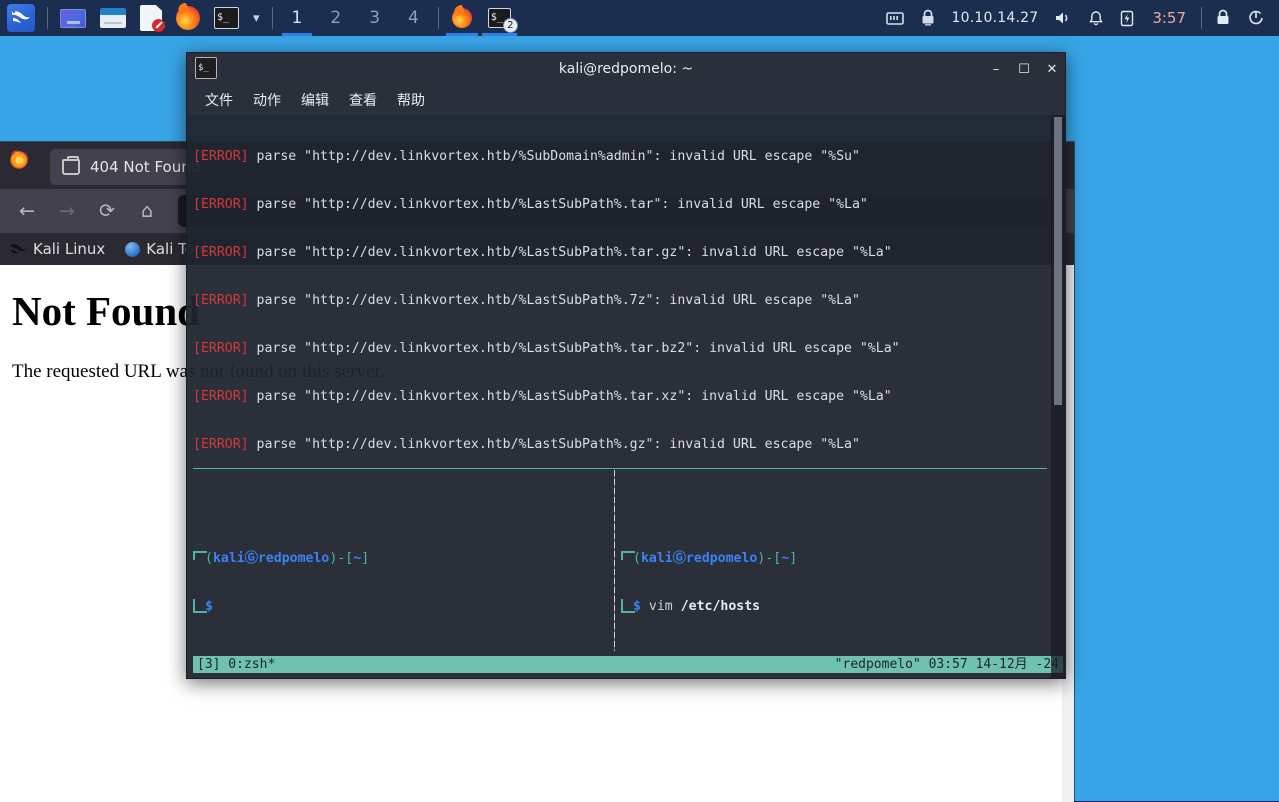  I want to click on home-button: ⌂, so click(147, 211).